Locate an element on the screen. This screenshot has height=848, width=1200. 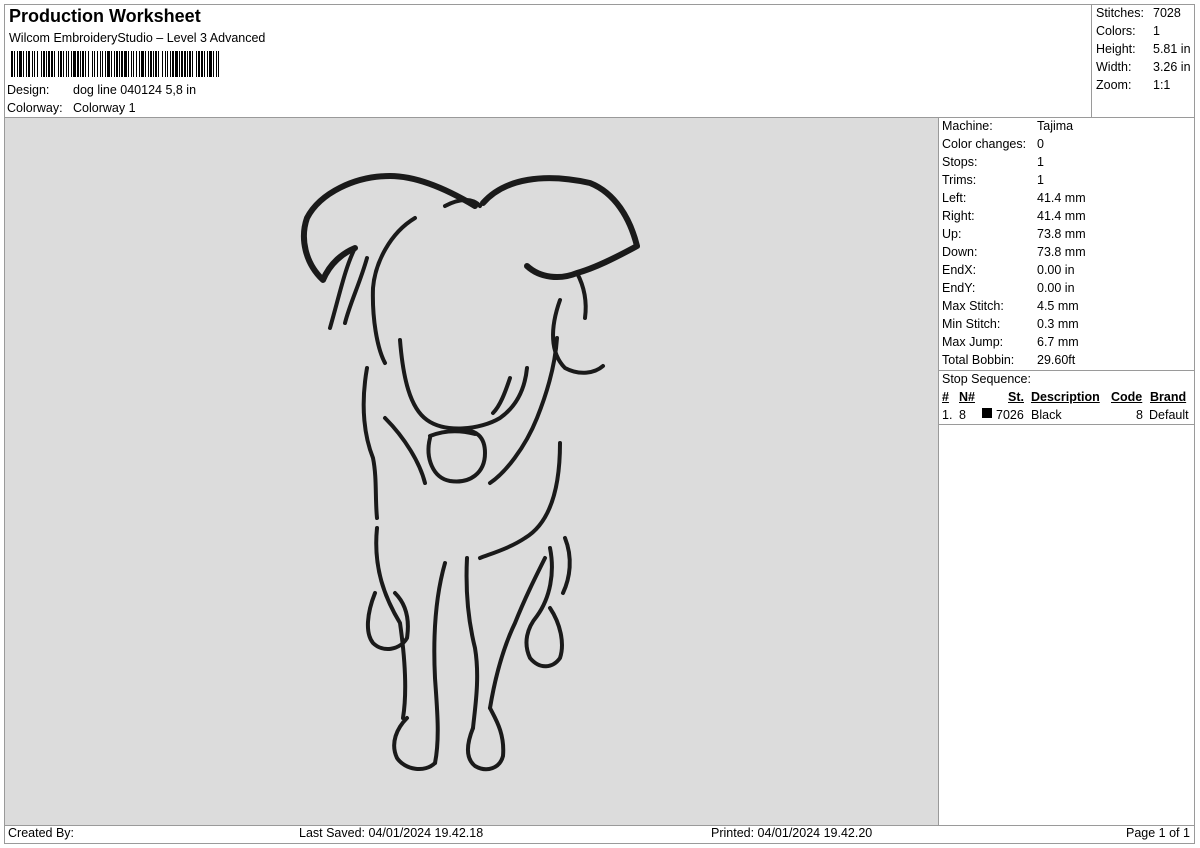
summary-label: Zoom: is located at coordinates (1114, 85).